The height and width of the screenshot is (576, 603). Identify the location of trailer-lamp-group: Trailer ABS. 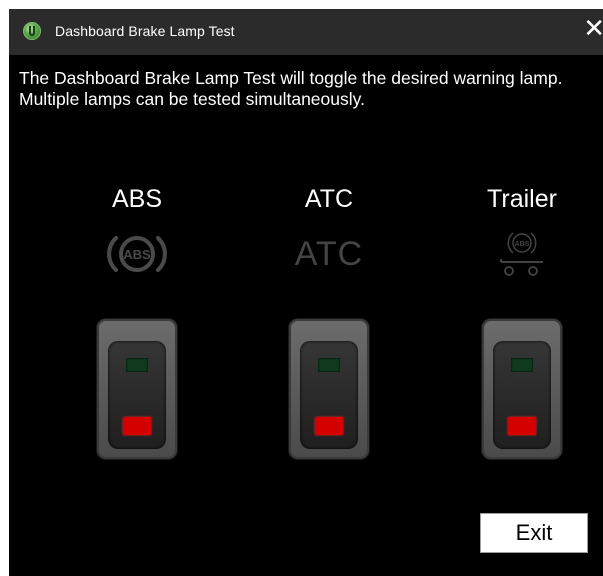
(522, 231).